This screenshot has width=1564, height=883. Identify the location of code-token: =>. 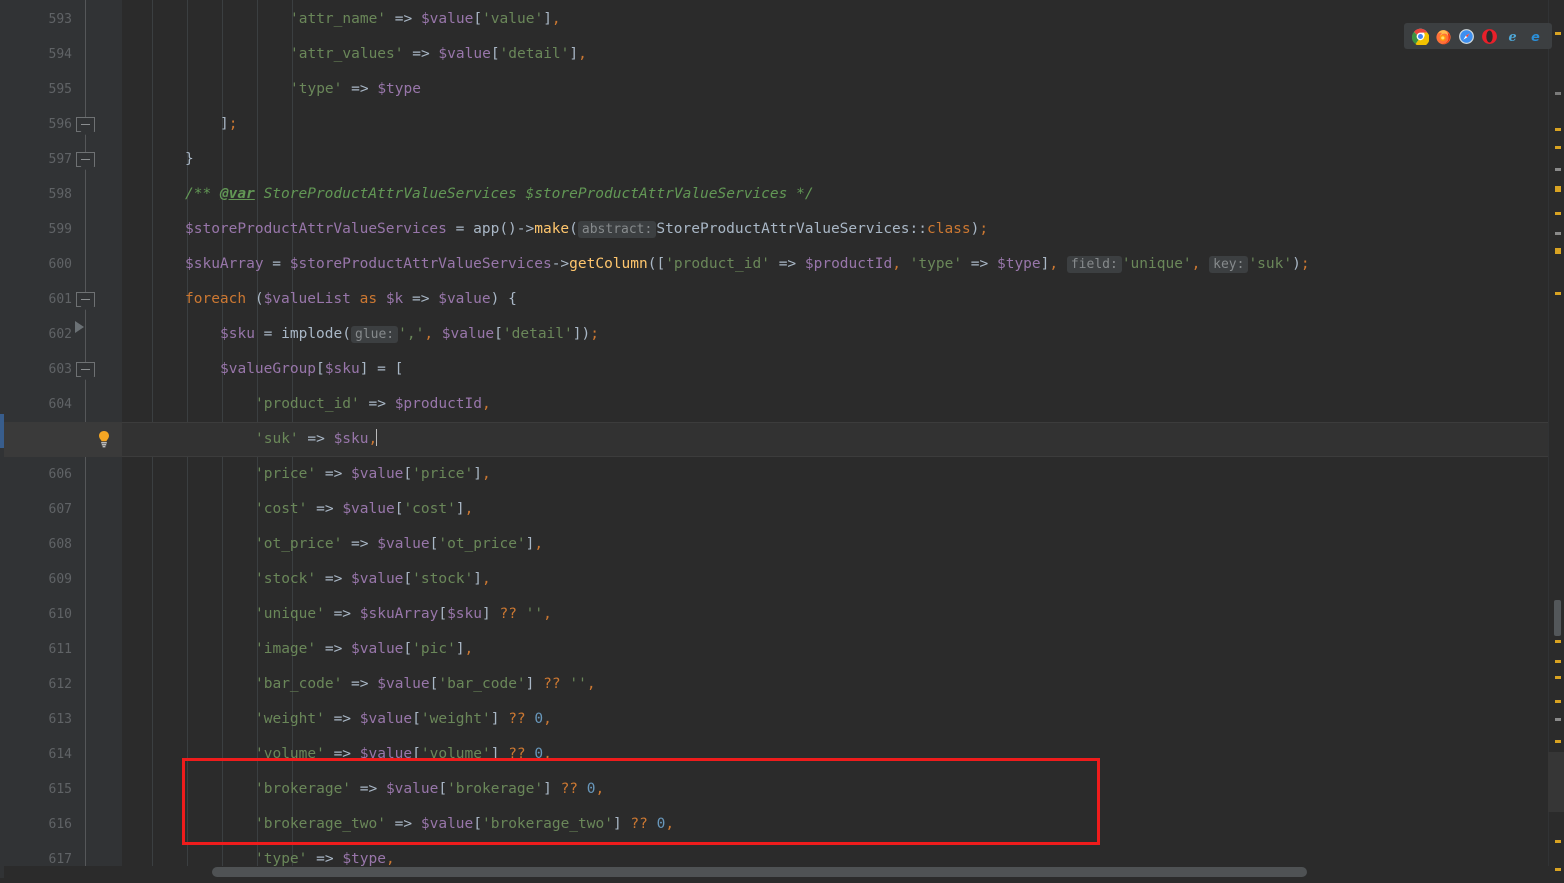
(979, 264).